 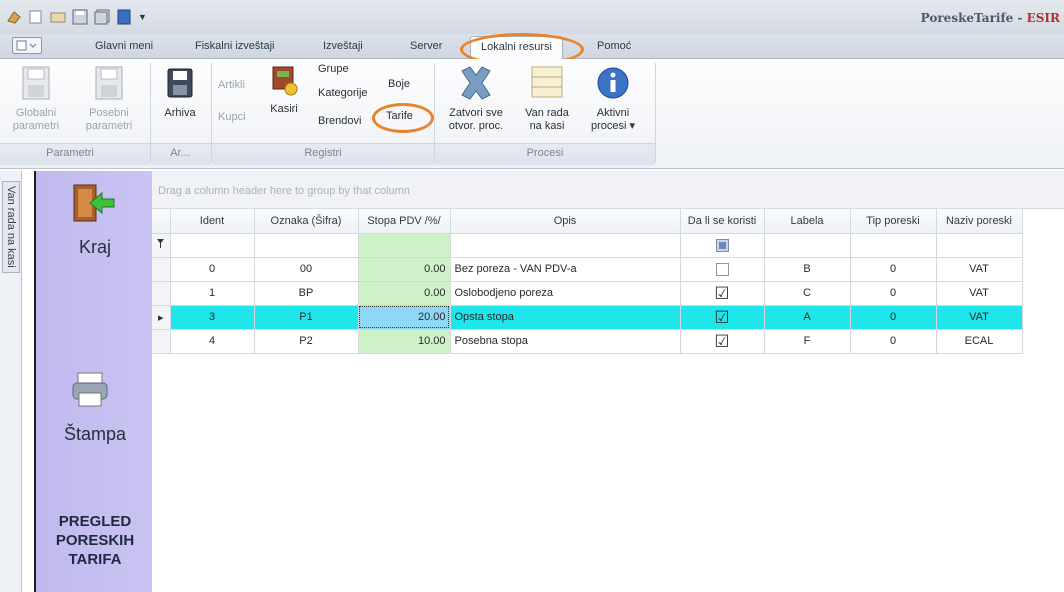 I want to click on kupci-button: Kupci, so click(x=232, y=117).